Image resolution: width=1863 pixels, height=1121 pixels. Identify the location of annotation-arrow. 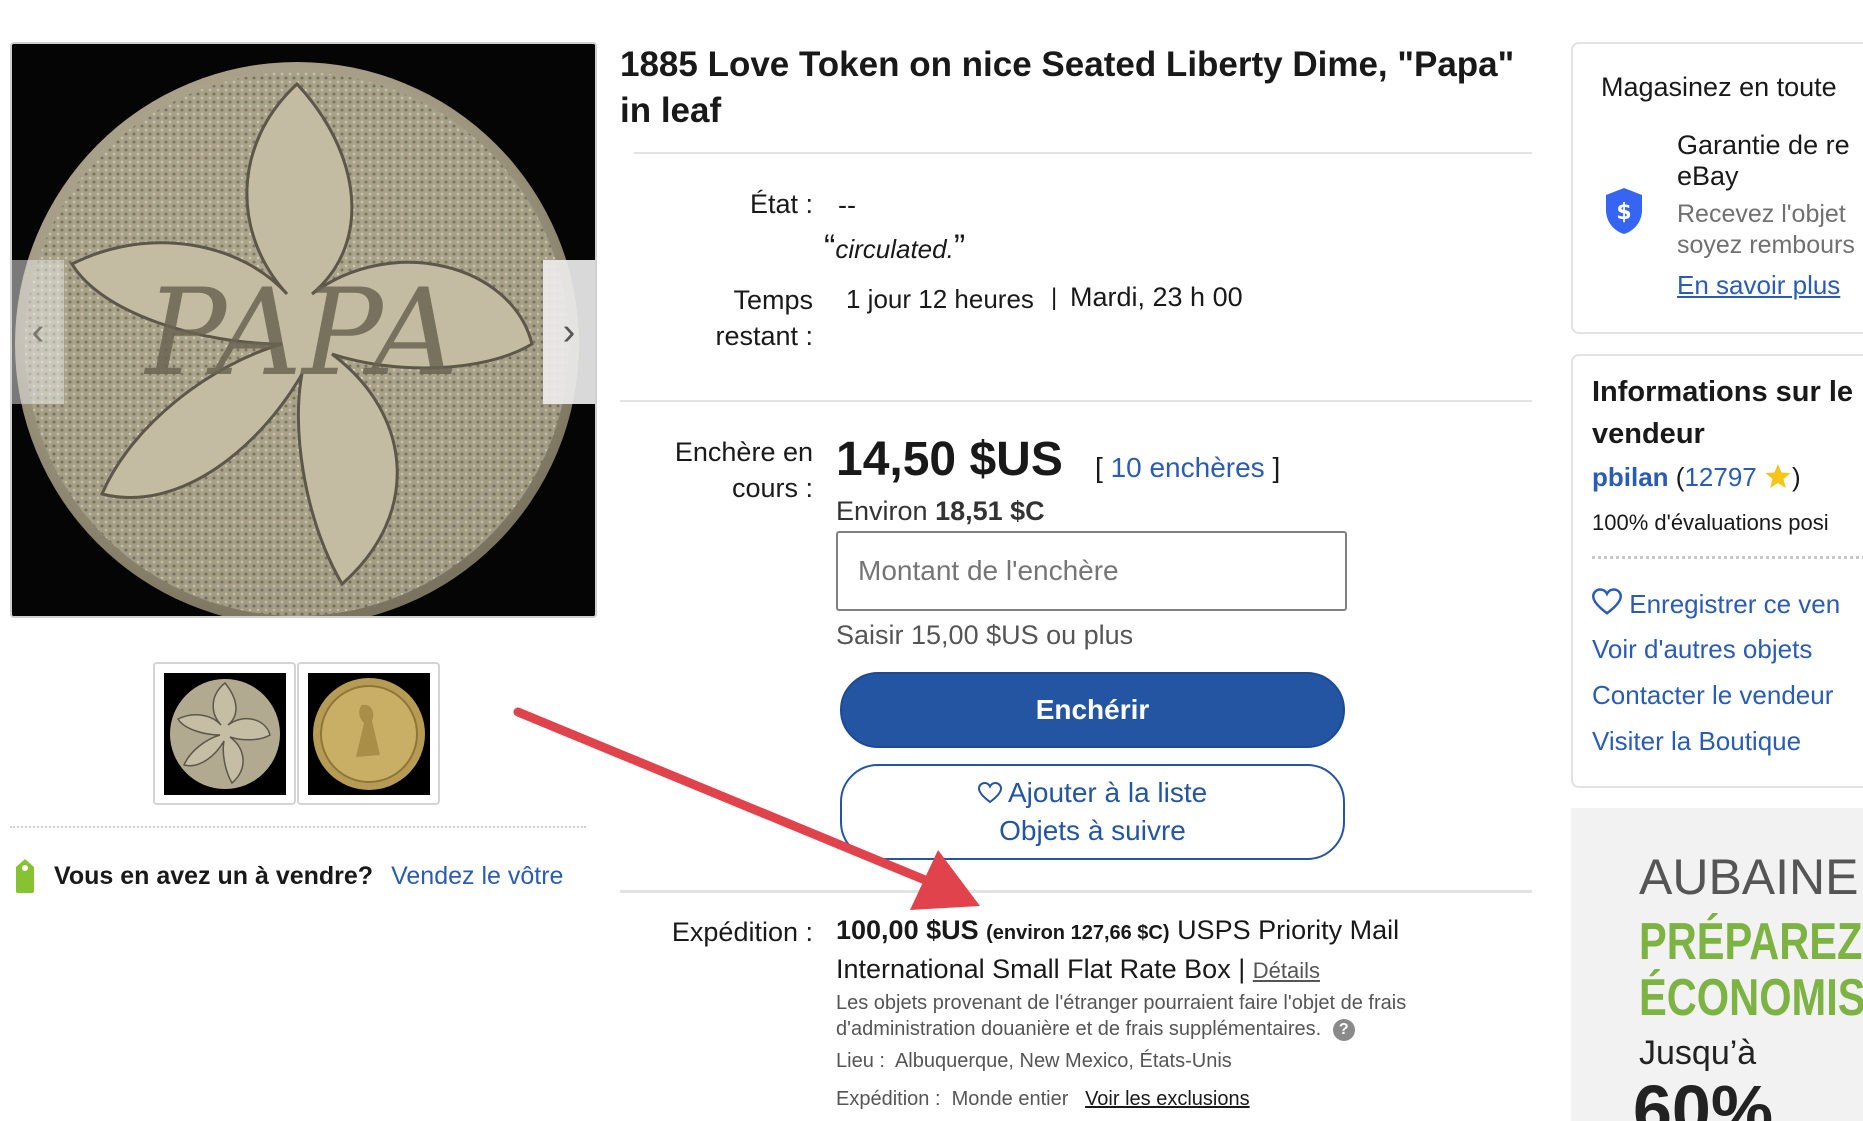
(746, 808).